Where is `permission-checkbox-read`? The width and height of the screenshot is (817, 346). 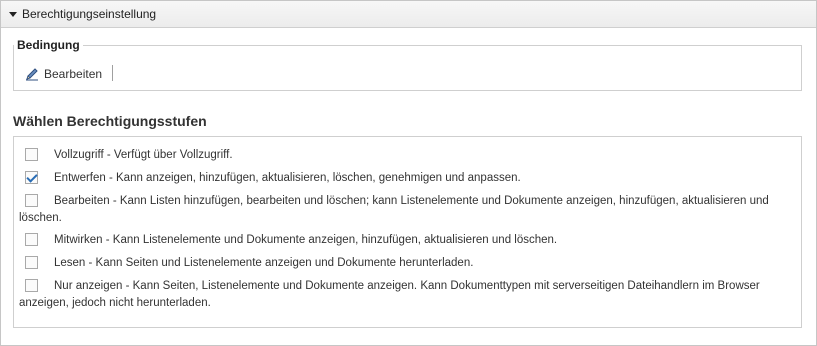 permission-checkbox-read is located at coordinates (31, 262).